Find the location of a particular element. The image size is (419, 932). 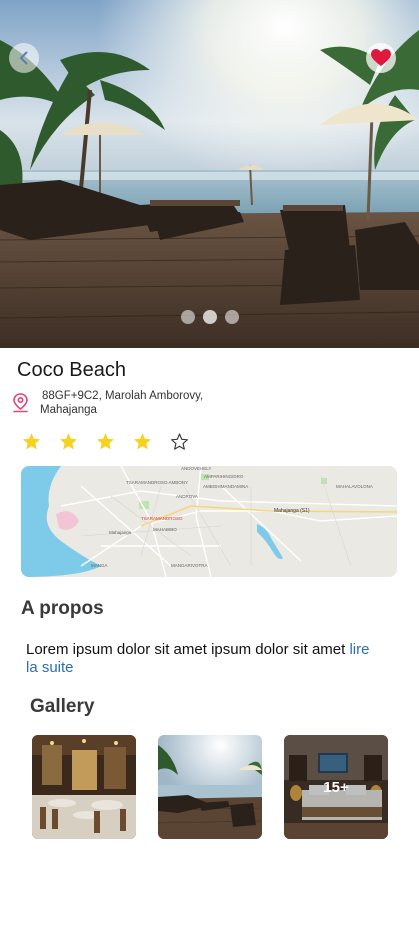

heart-icon is located at coordinates (381, 57).